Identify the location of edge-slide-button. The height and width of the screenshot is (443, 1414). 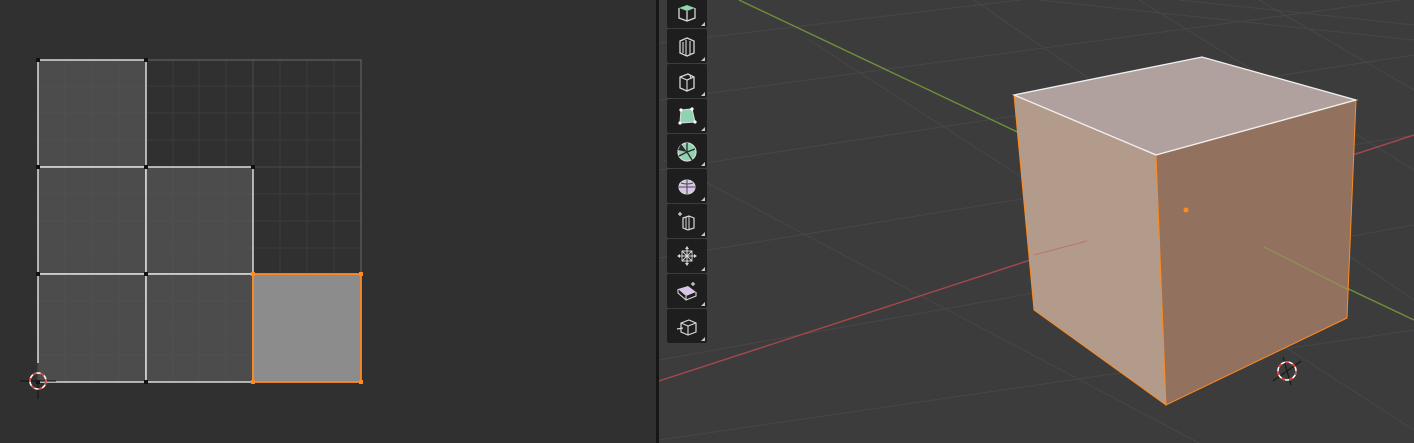
(687, 291).